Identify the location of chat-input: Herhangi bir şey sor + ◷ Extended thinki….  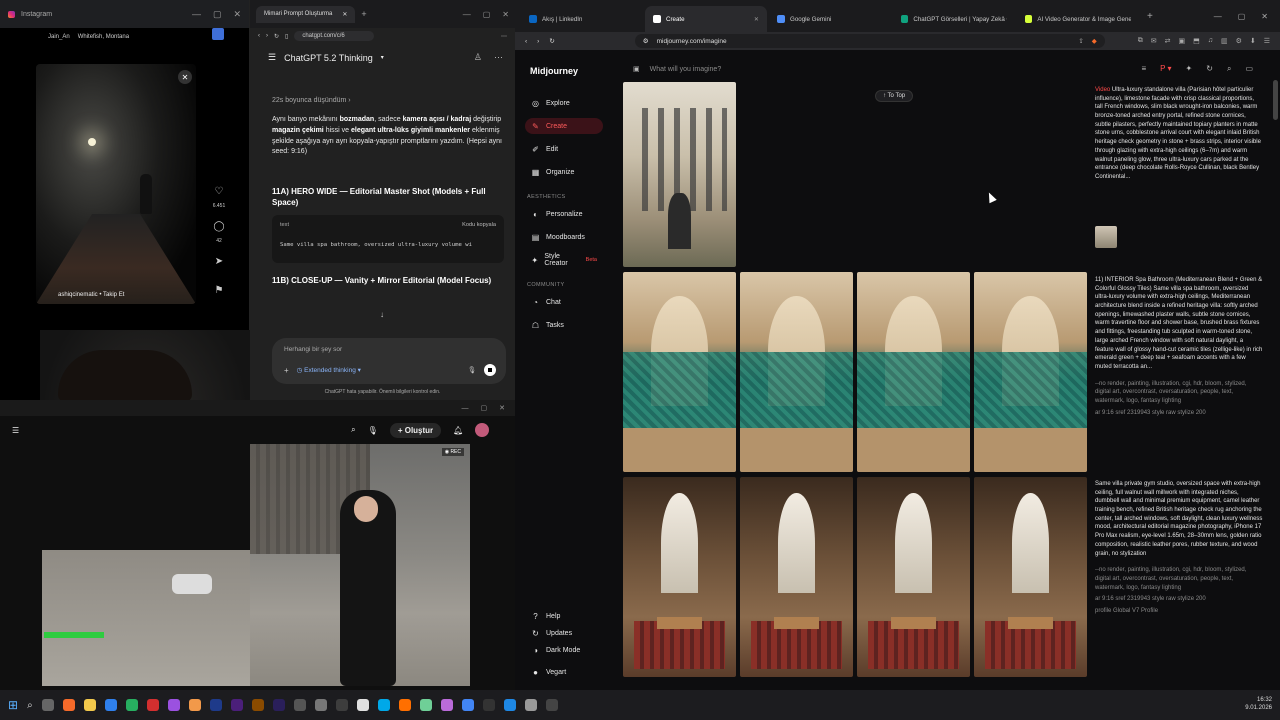
(389, 361).